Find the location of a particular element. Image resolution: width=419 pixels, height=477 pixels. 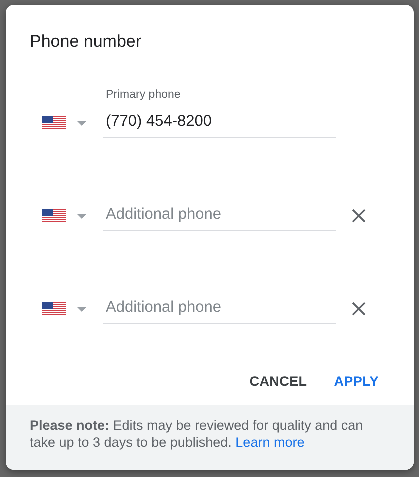

phone-field: (770) 454-8200 is located at coordinates (219, 122).